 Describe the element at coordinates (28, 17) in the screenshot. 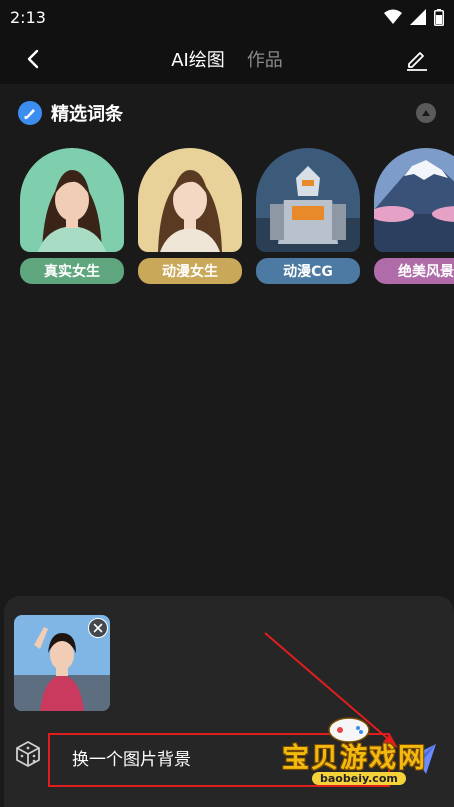

I see `status-time: 2:13` at that location.